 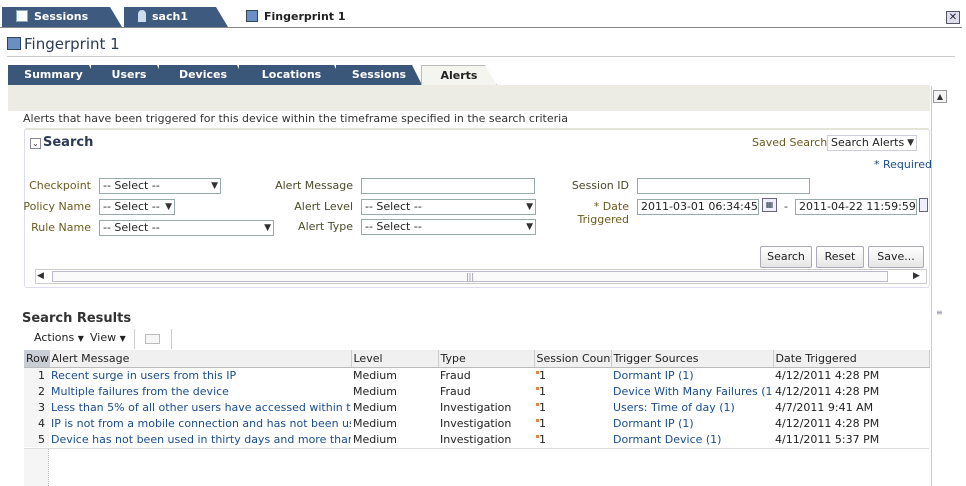 What do you see at coordinates (692, 359) in the screenshot?
I see `col-header-trigger-sources: Trigger Sources` at bounding box center [692, 359].